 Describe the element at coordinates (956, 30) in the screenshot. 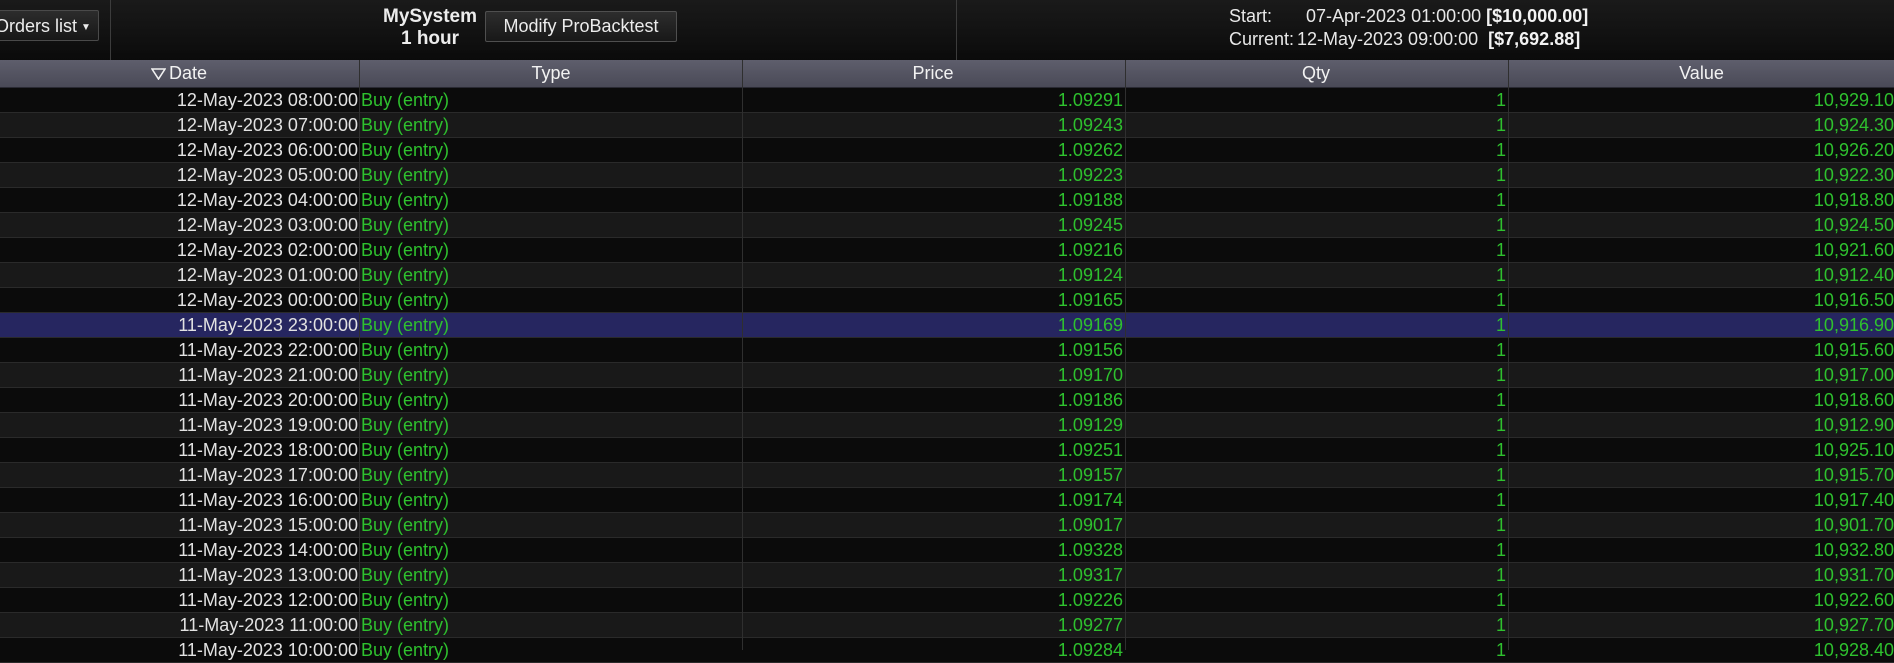

I see `toolbar-divider` at that location.